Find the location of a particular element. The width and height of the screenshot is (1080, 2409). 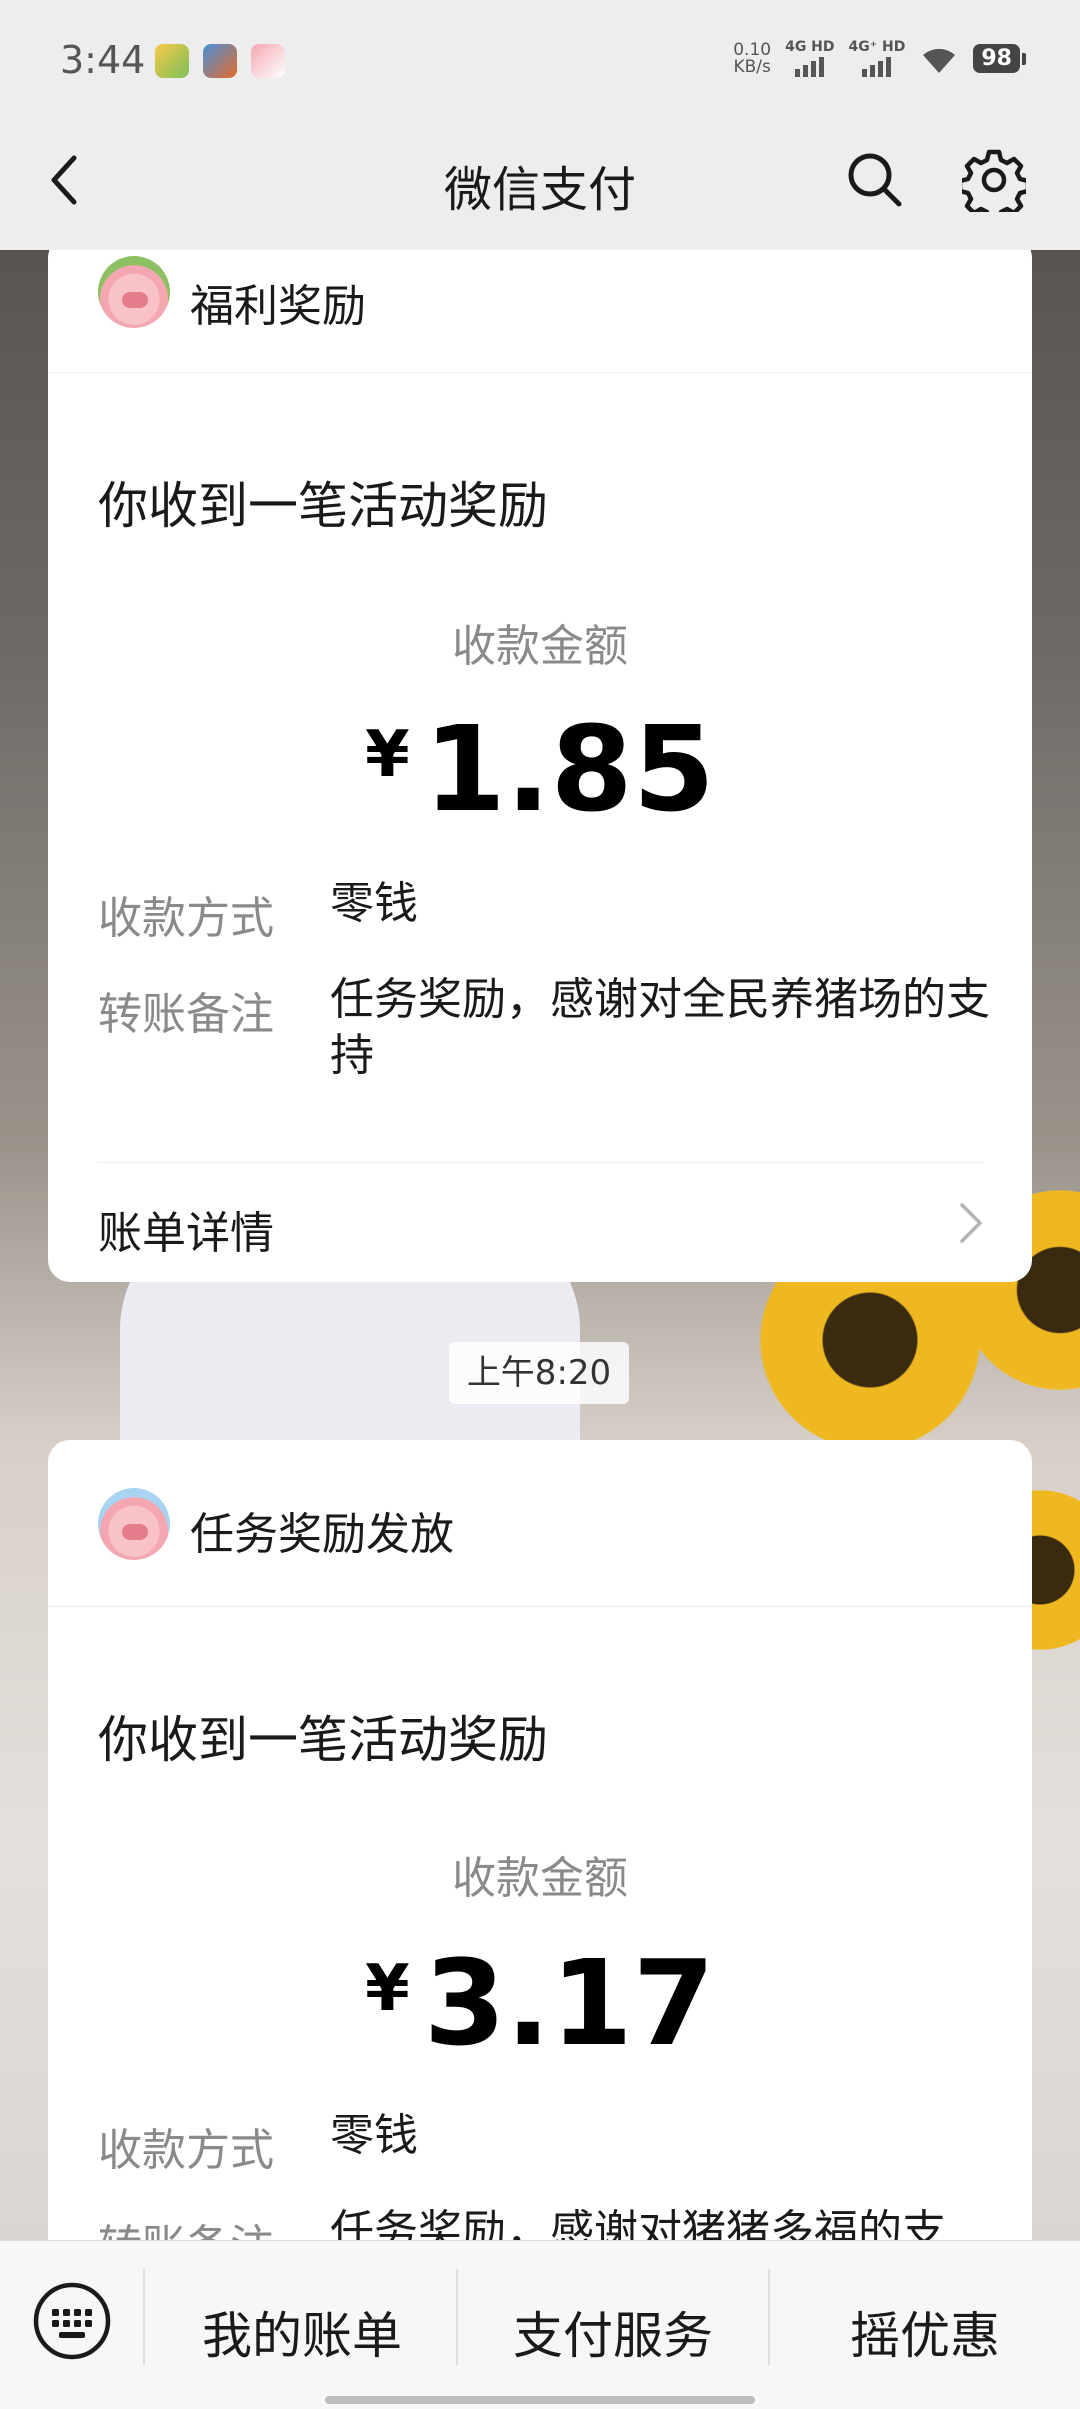

network-speed-unit: KB/s is located at coordinates (752, 66).